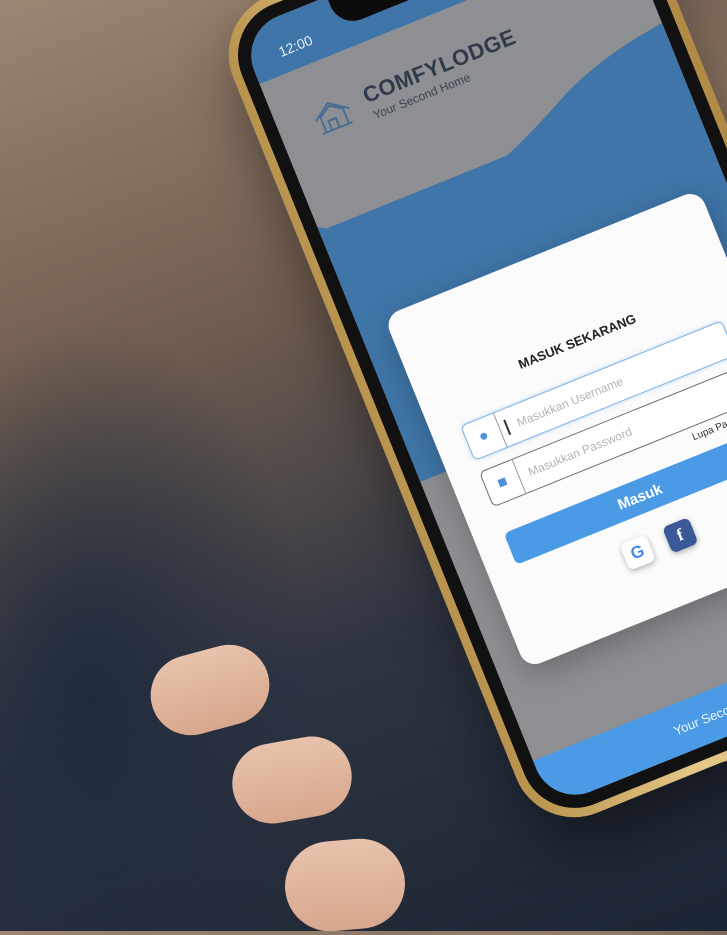 The width and height of the screenshot is (727, 935). I want to click on user-icon: ●, so click(484, 436).